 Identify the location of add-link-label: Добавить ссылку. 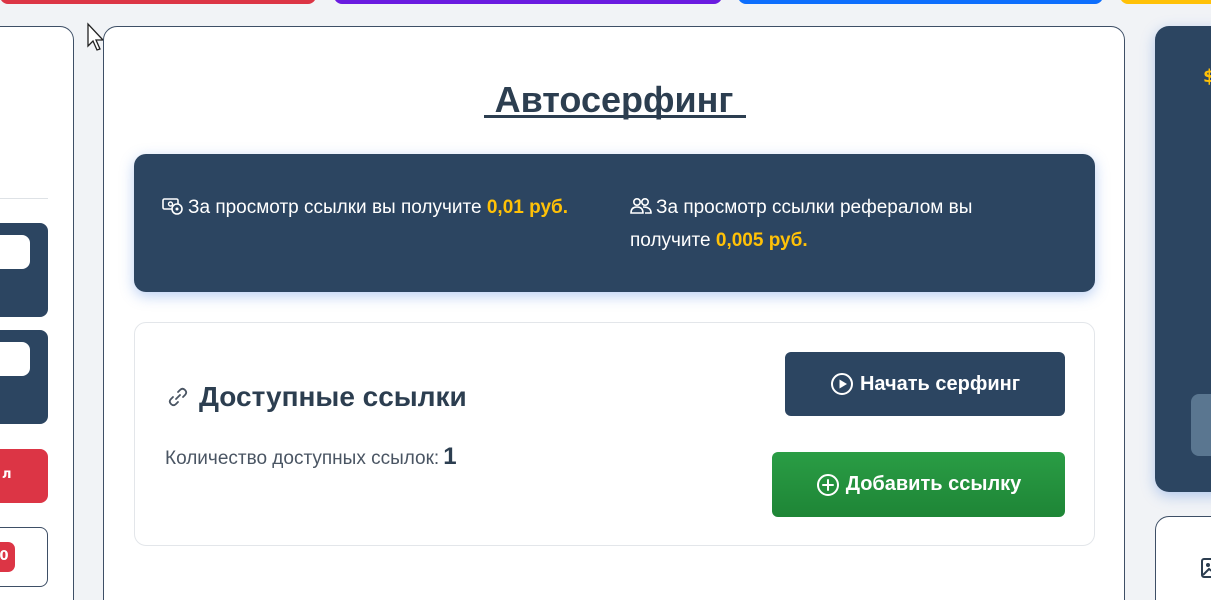
(933, 484).